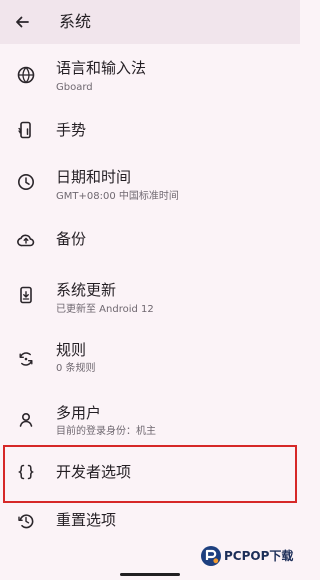  What do you see at coordinates (71, 239) in the screenshot?
I see `setting-item-label: 备份` at bounding box center [71, 239].